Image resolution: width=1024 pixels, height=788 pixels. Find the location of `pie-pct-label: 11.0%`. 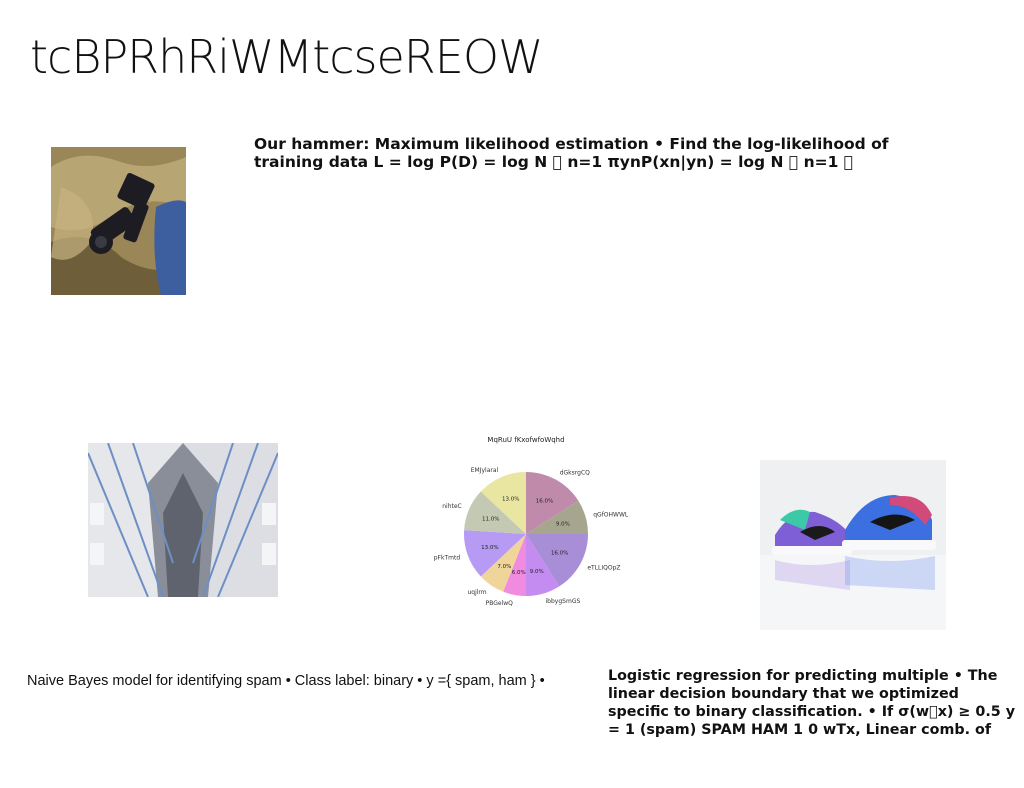

pie-pct-label: 11.0% is located at coordinates (490, 520).